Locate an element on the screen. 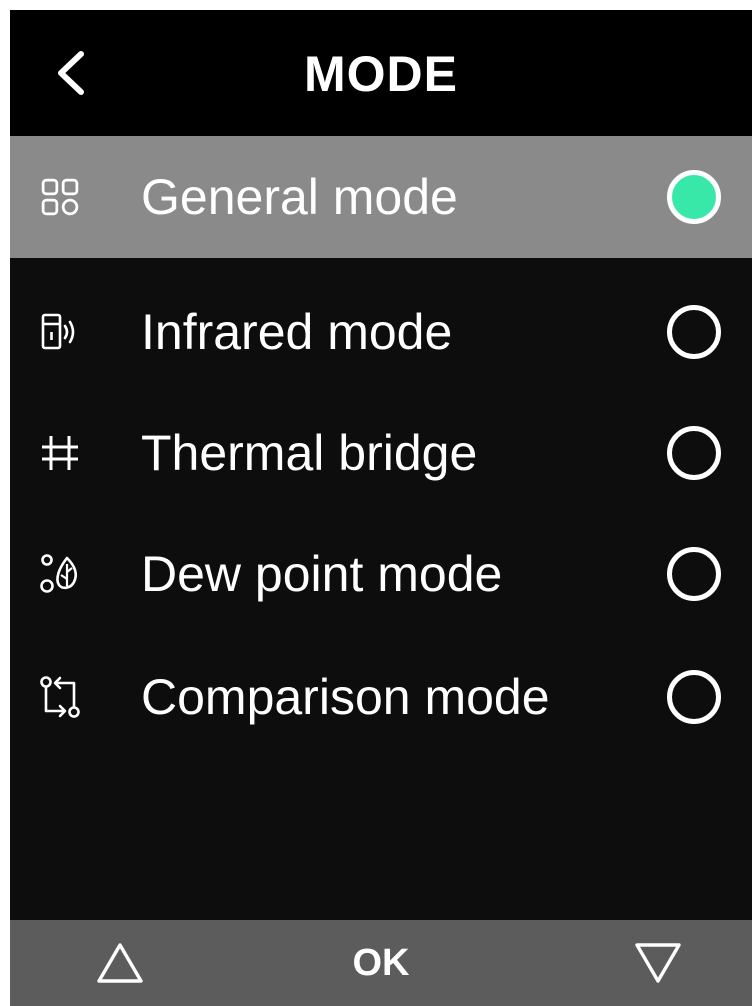 The image size is (752, 1006). ok-button: OK is located at coordinates (381, 963).